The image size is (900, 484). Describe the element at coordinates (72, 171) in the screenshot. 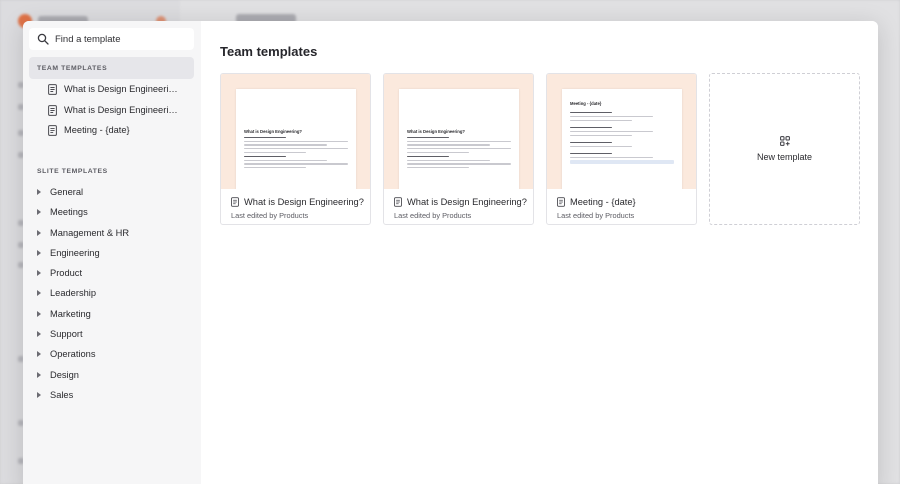

I see `slite-templates-header: SLITE TEMPLATES` at that location.